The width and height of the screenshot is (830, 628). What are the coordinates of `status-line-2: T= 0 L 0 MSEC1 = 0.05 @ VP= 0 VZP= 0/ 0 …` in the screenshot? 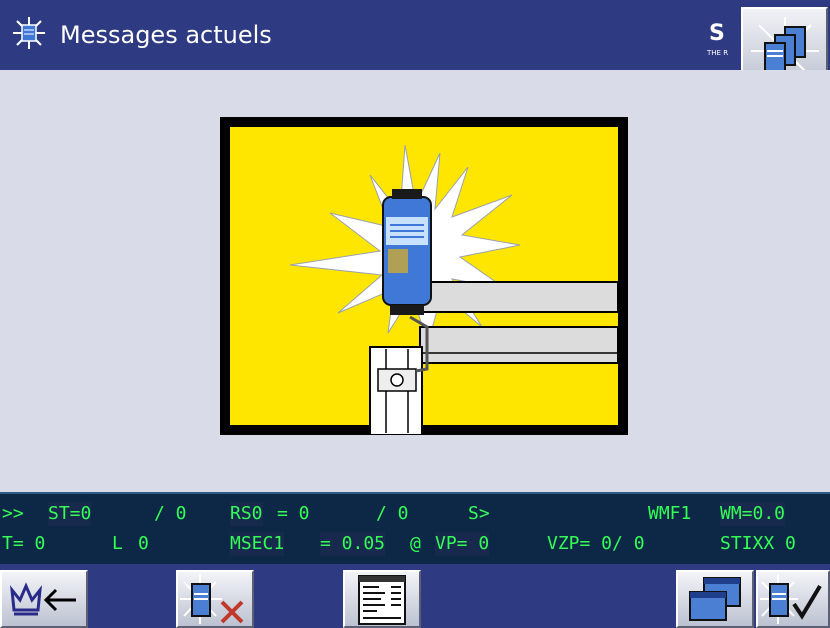 It's located at (415, 546).